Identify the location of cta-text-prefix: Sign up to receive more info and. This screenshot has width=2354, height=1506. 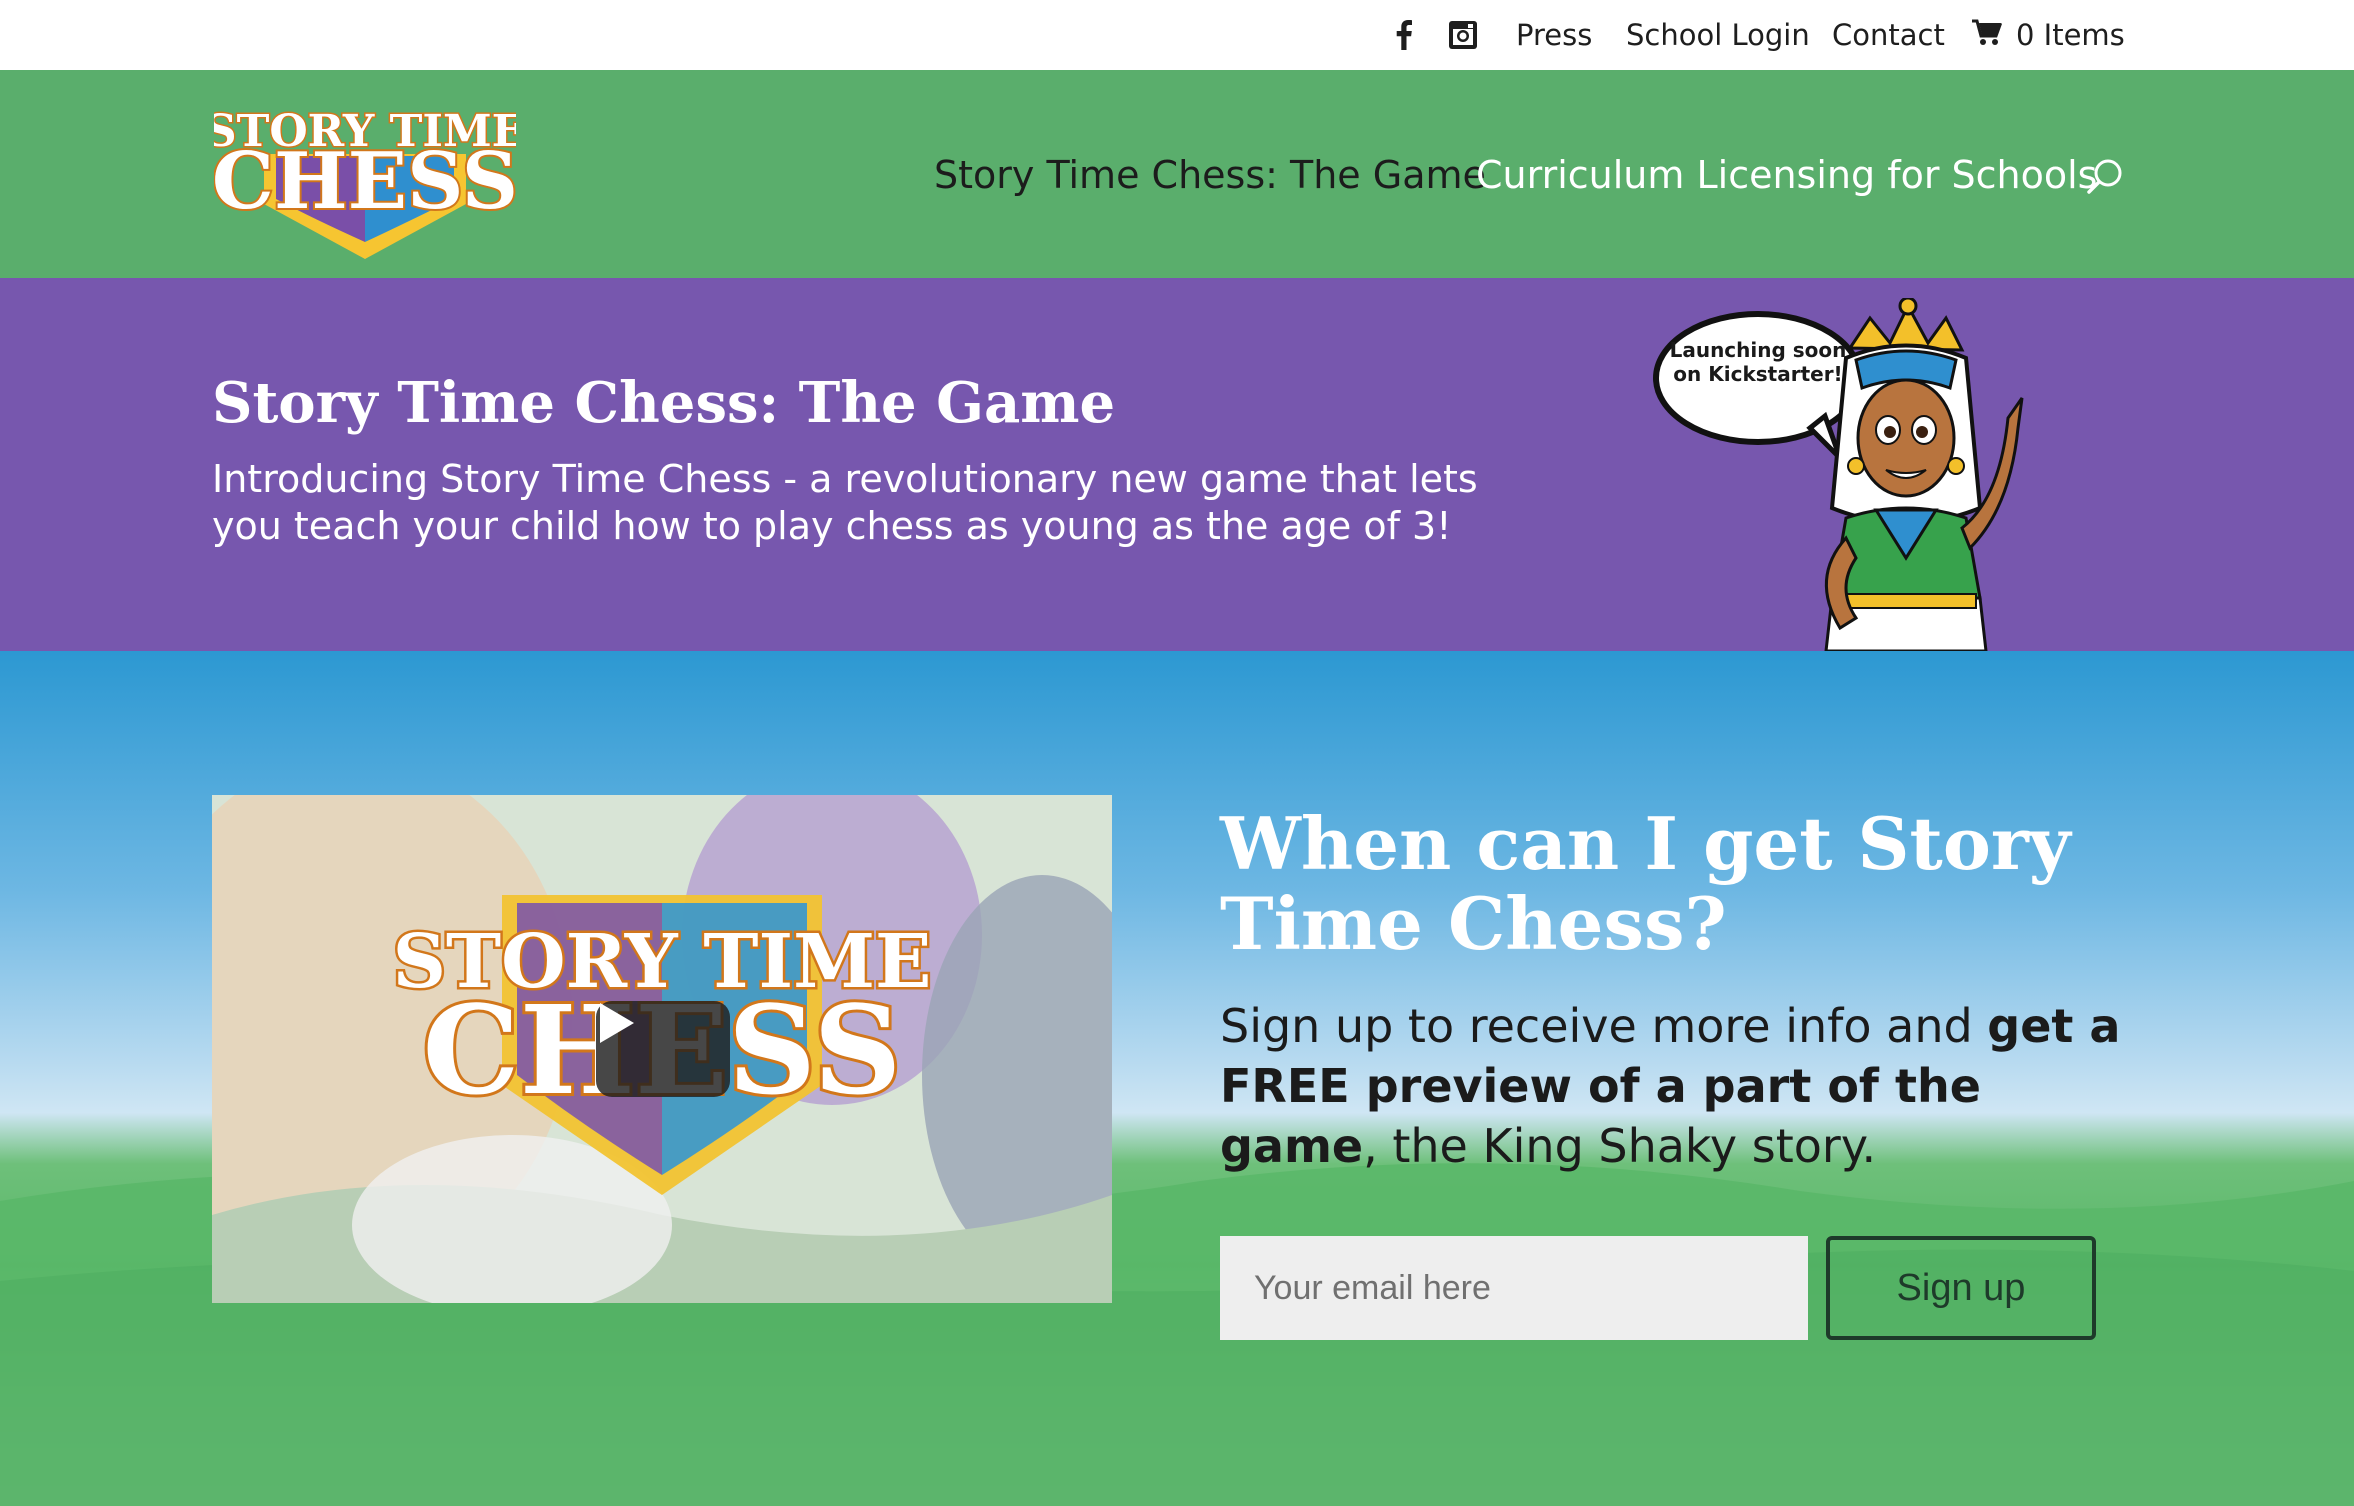
(1604, 1026).